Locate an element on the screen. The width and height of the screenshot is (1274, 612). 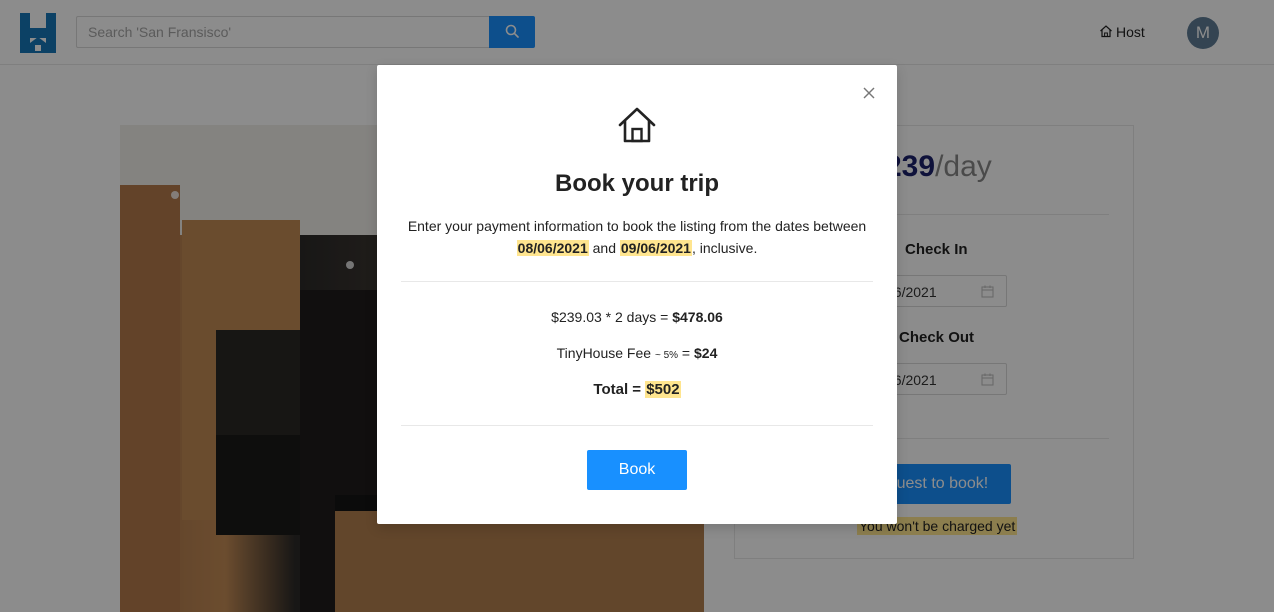
price-calc-result: $478.06 is located at coordinates (697, 317).